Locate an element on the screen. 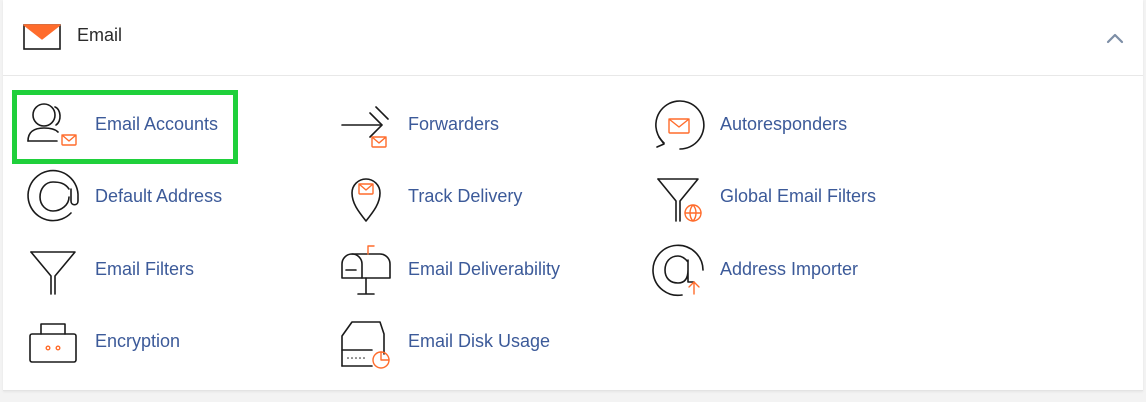 Image resolution: width=1146 pixels, height=402 pixels. forwarders-link: Forwarders is located at coordinates (483, 125).